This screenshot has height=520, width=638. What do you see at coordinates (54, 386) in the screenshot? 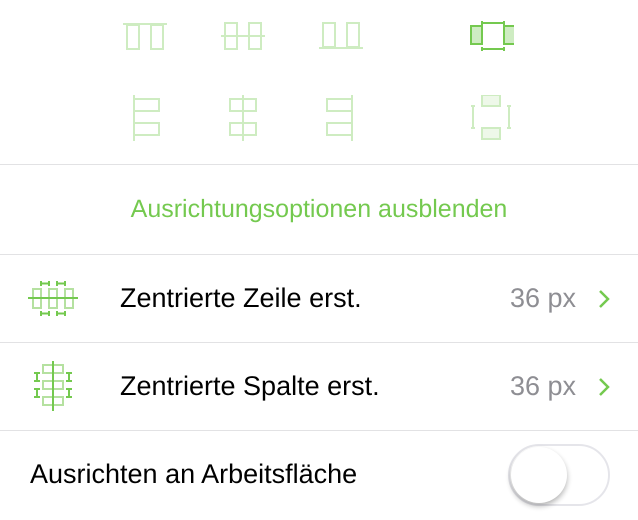
I see `column-spacing-icon` at bounding box center [54, 386].